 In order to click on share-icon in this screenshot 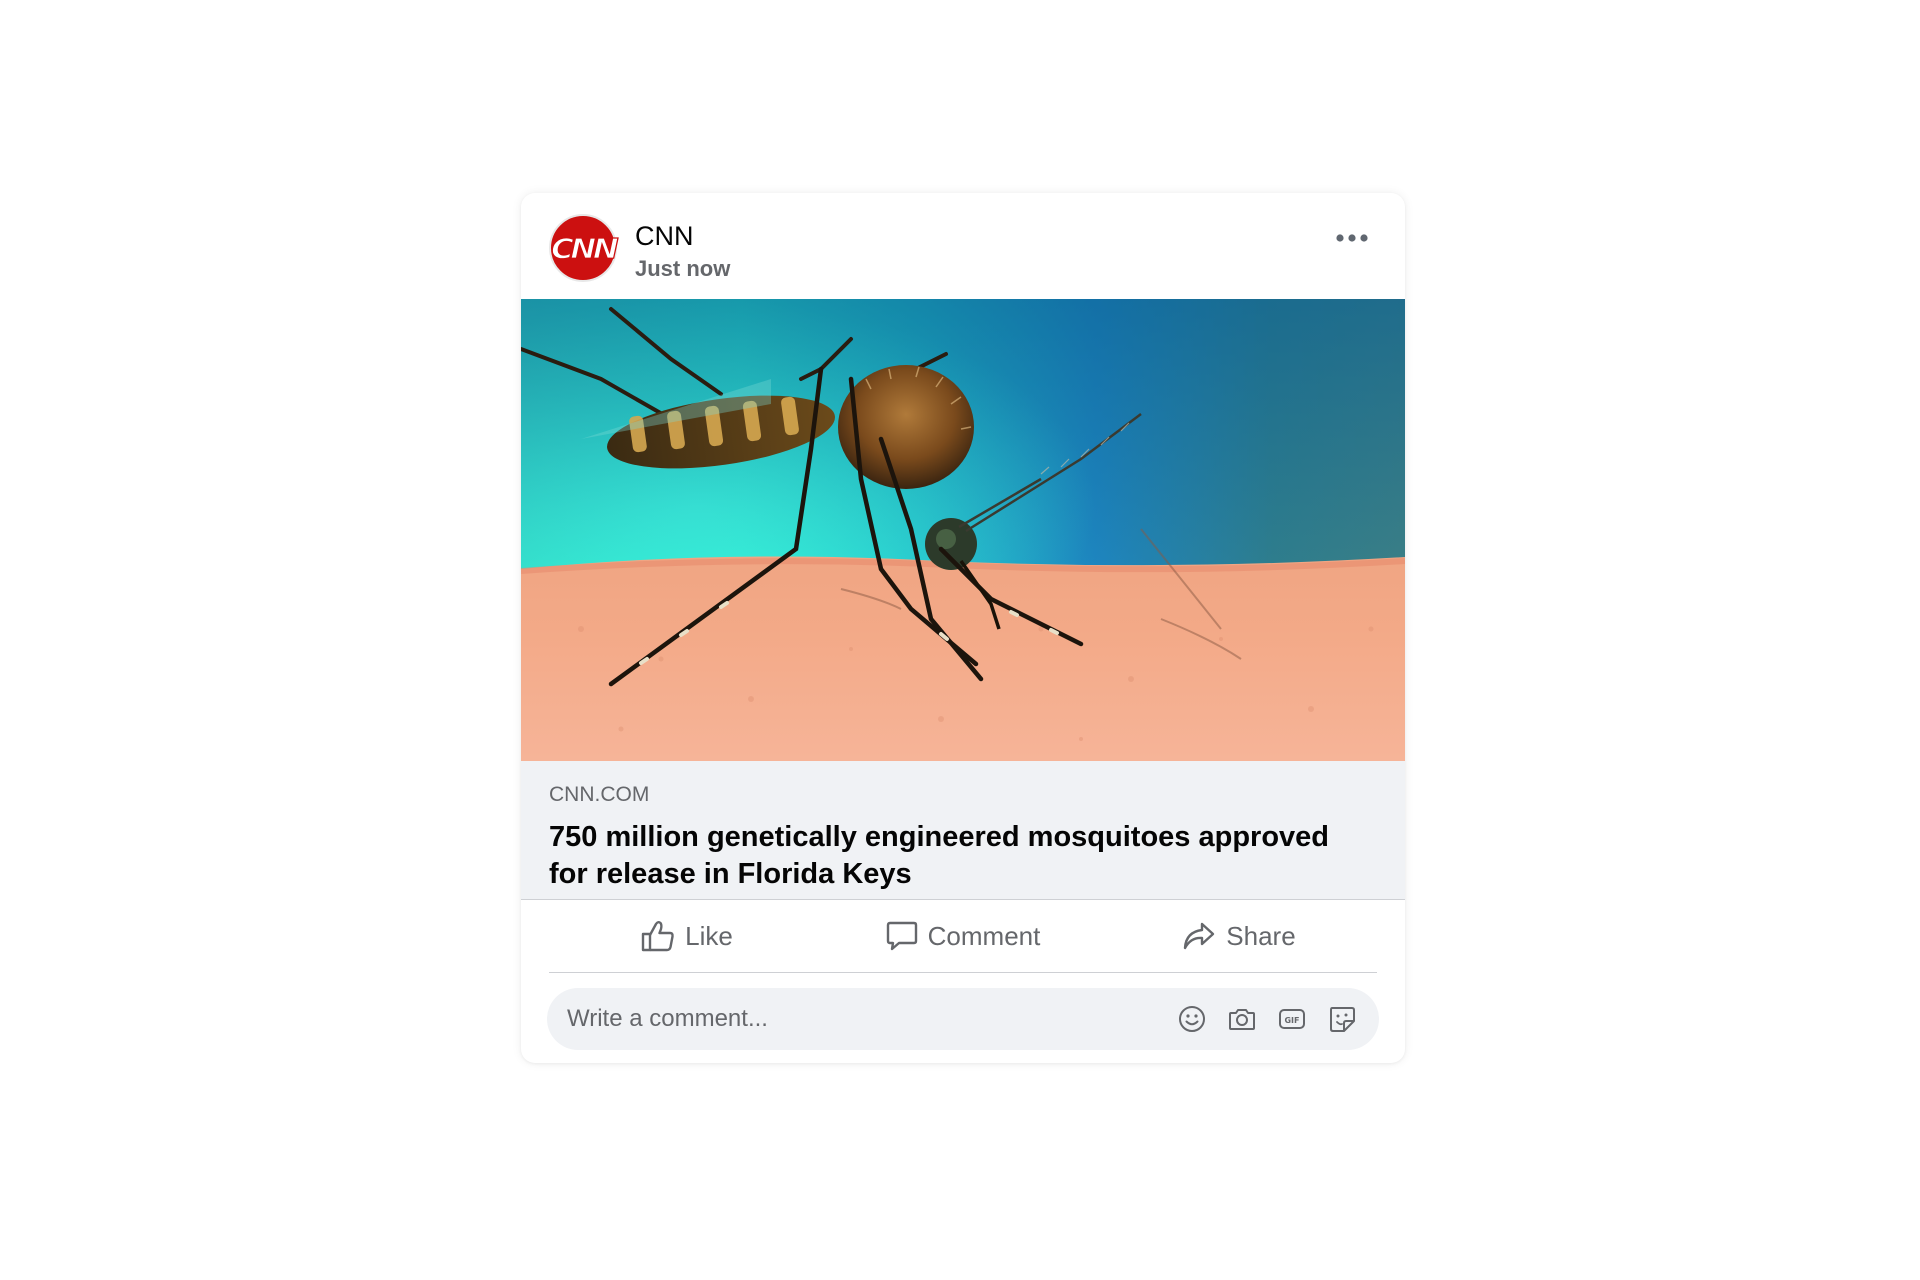, I will do `click(1199, 936)`.